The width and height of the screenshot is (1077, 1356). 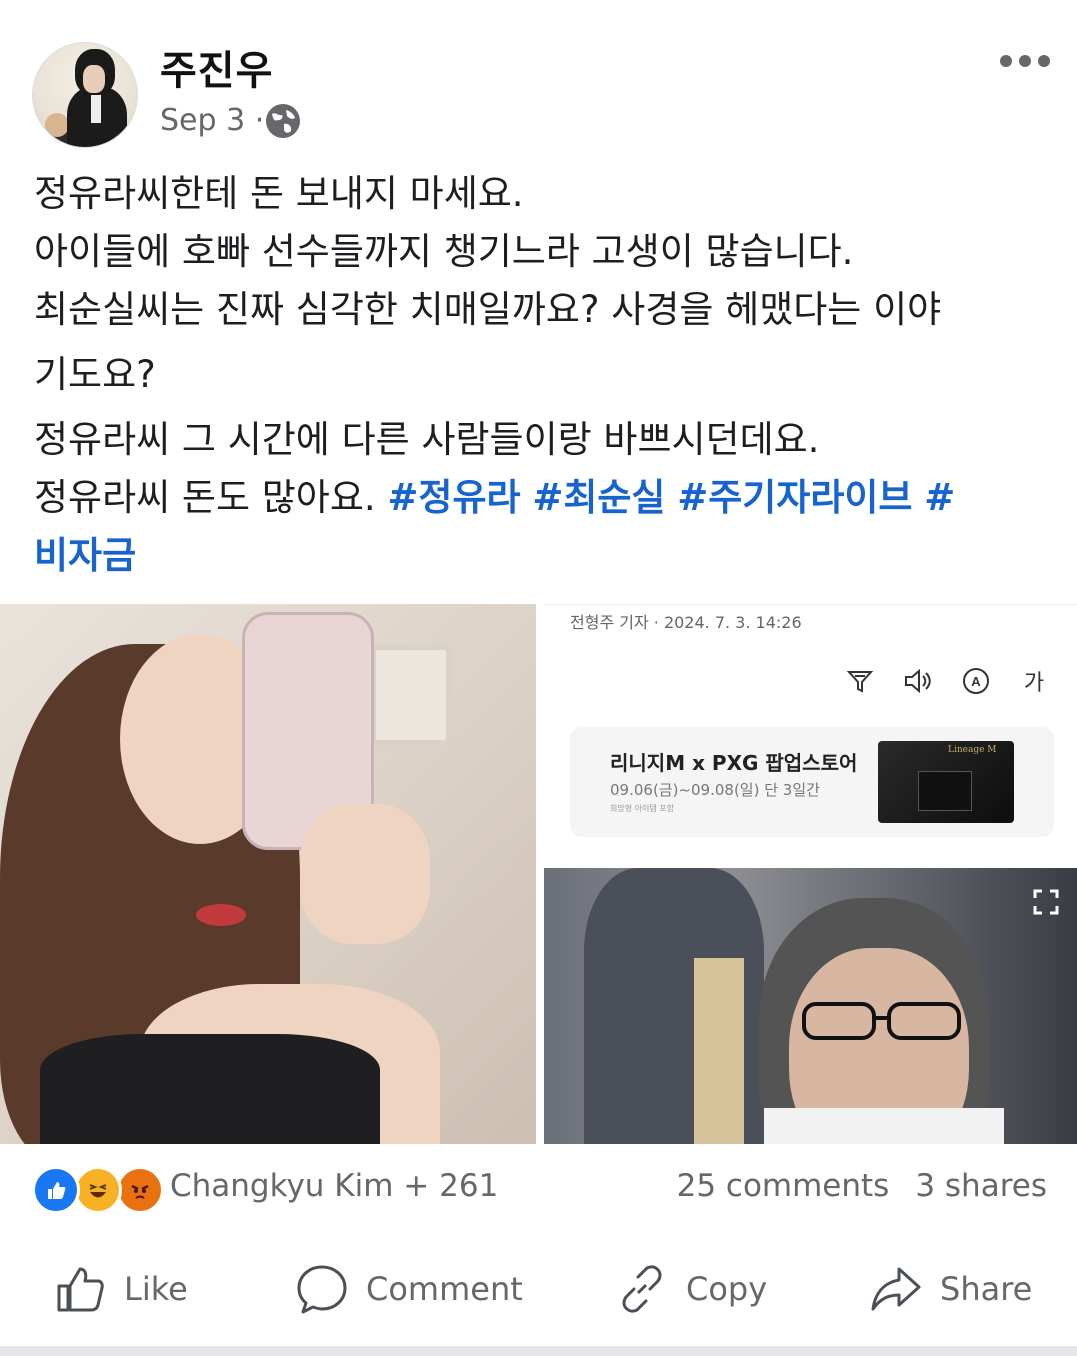 I want to click on share-label: Share, so click(x=986, y=1289).